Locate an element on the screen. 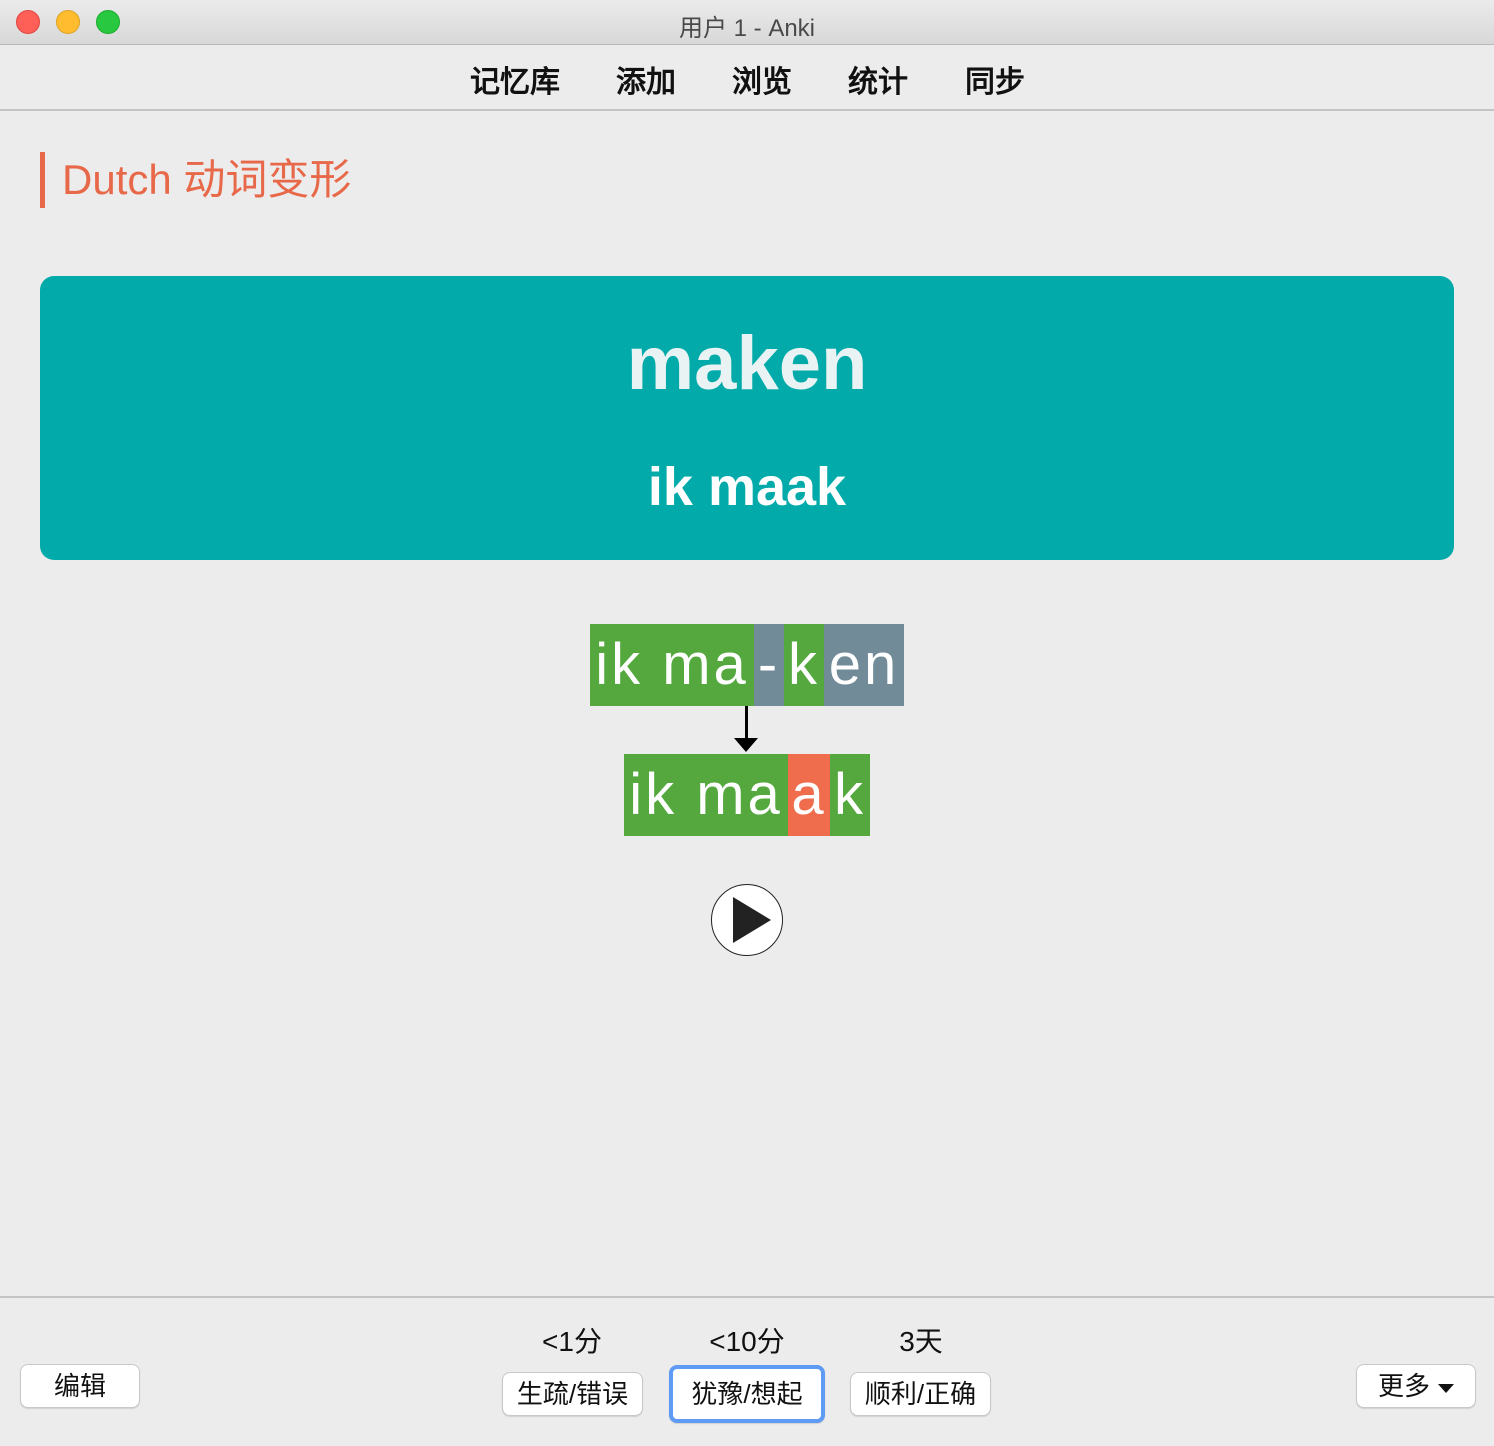 The height and width of the screenshot is (1446, 1494). toolbar-browse: 浏览 is located at coordinates (762, 79).